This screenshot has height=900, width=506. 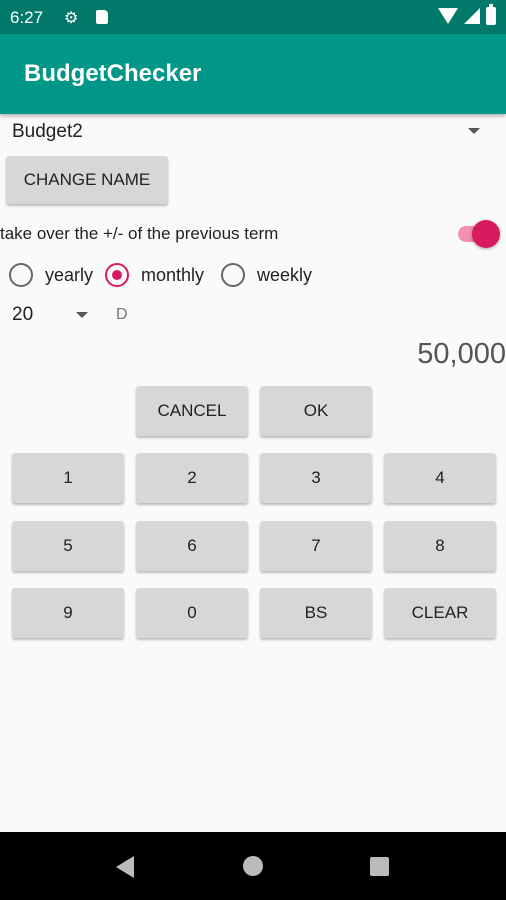 What do you see at coordinates (448, 16) in the screenshot?
I see `wifi-icon` at bounding box center [448, 16].